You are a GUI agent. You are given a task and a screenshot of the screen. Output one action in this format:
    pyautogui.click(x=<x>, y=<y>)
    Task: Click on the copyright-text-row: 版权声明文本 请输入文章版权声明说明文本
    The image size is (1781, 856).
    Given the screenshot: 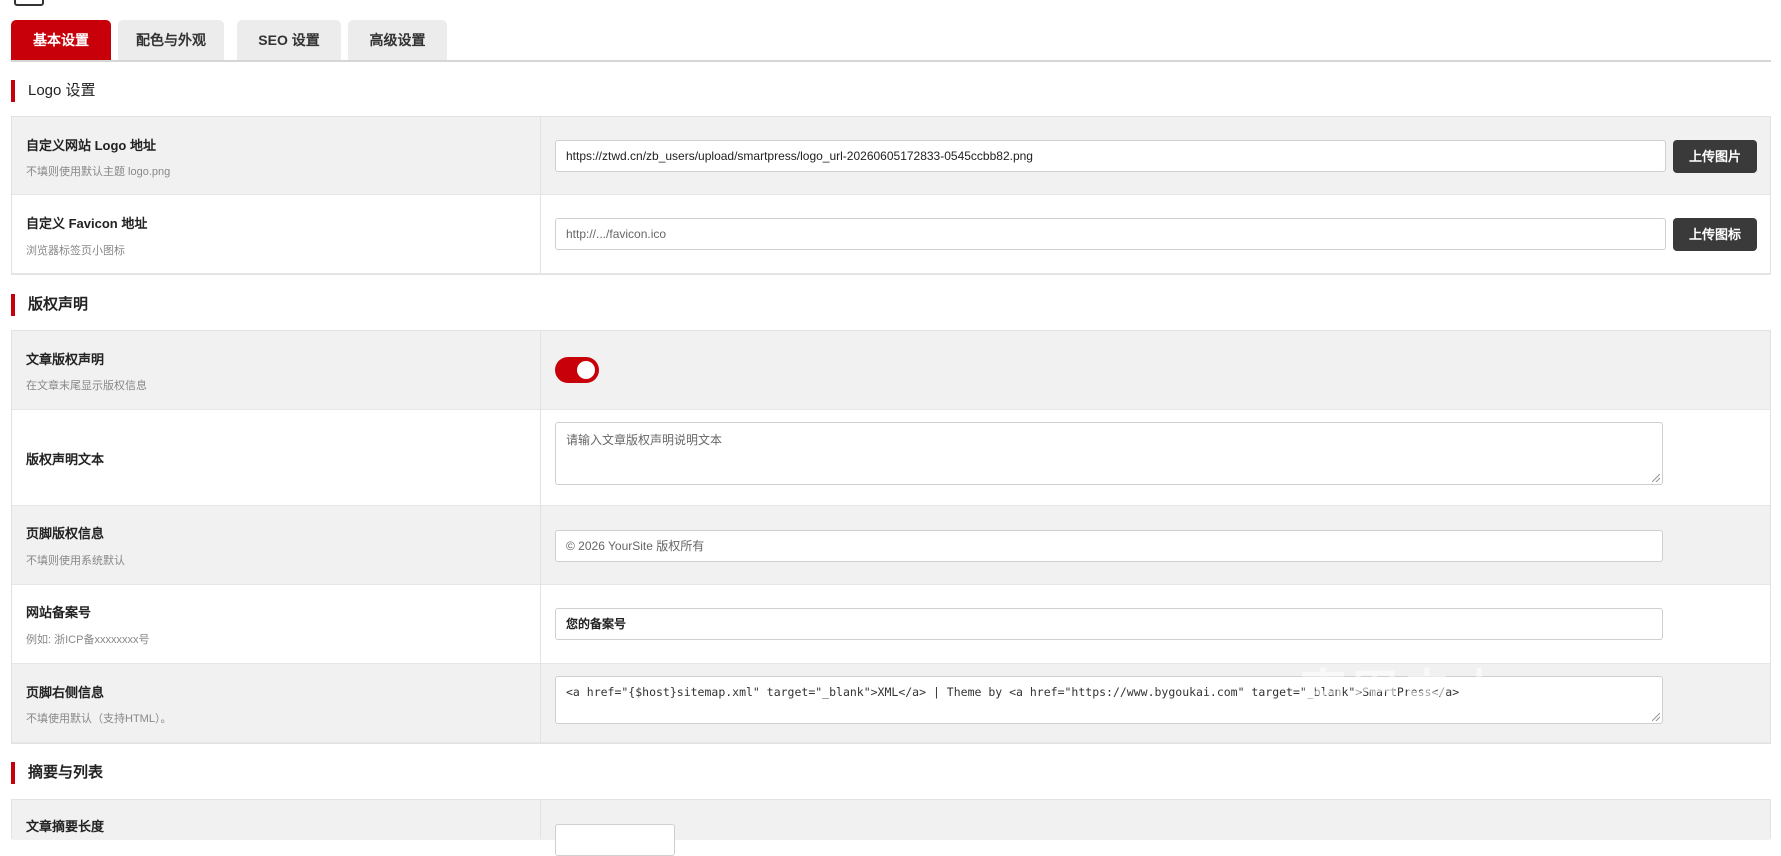 What is the action you would take?
    pyautogui.click(x=891, y=458)
    